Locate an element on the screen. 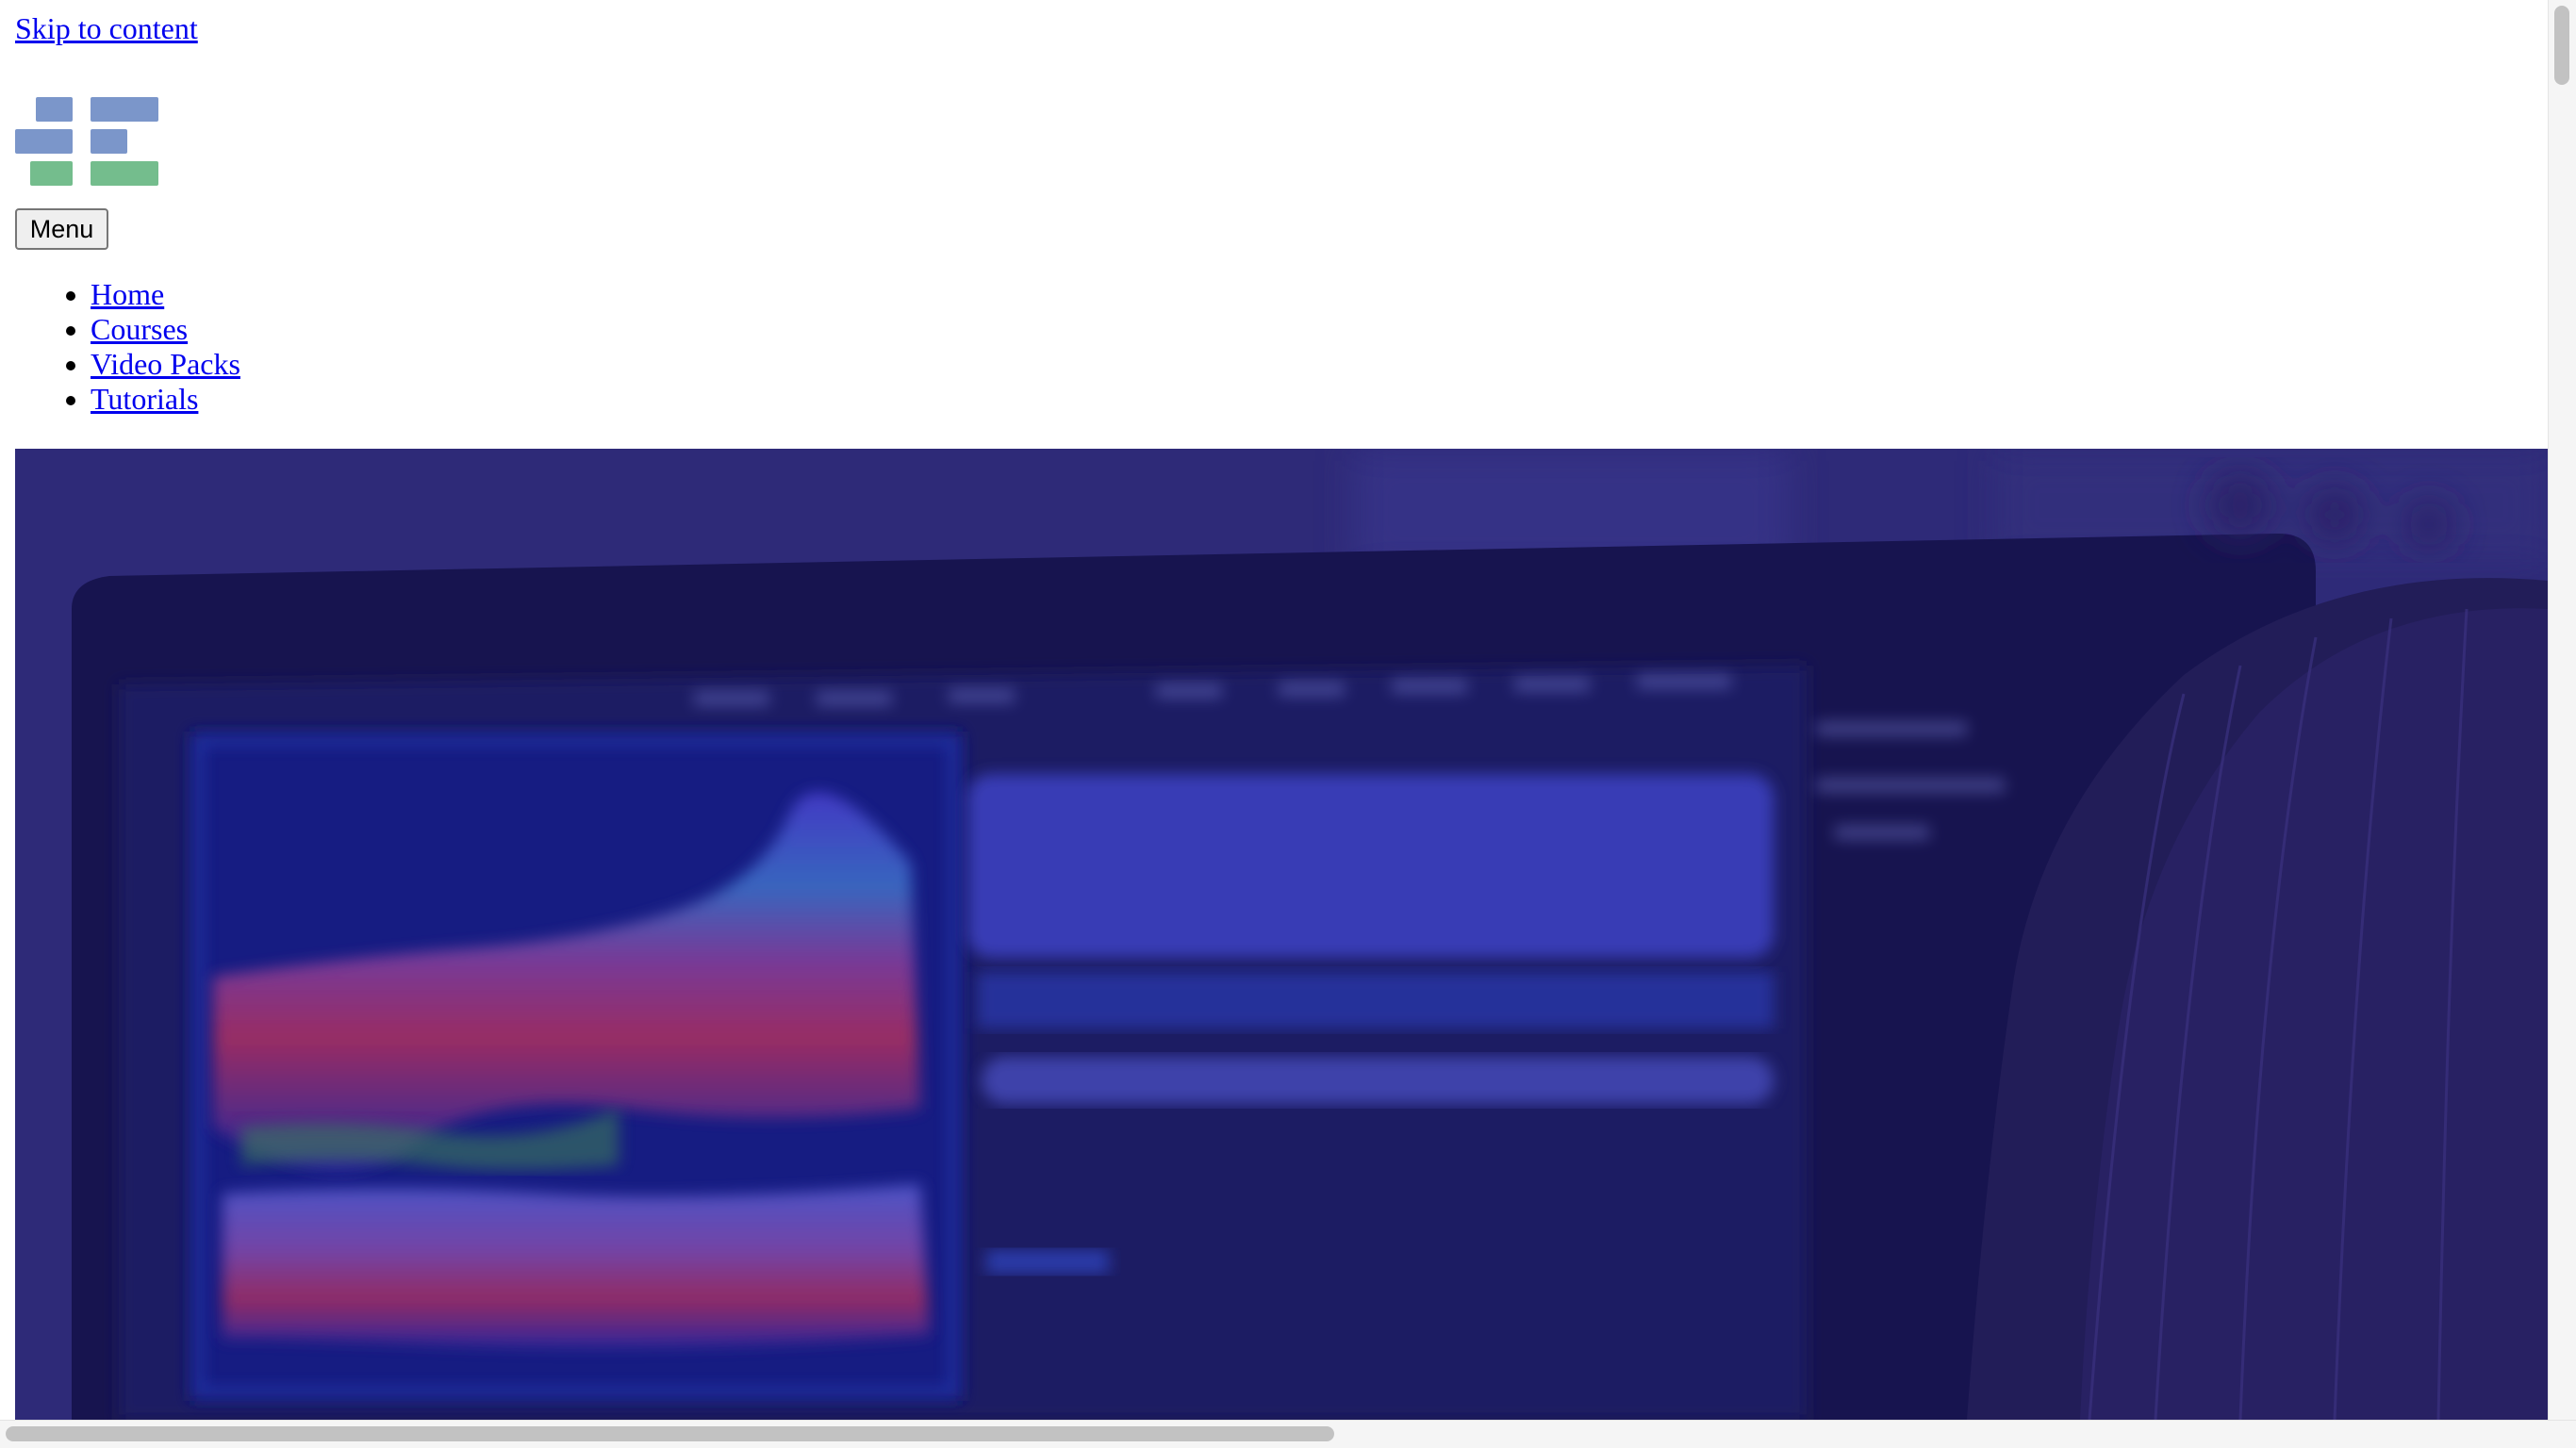  nav-link-home: Home is located at coordinates (127, 294).